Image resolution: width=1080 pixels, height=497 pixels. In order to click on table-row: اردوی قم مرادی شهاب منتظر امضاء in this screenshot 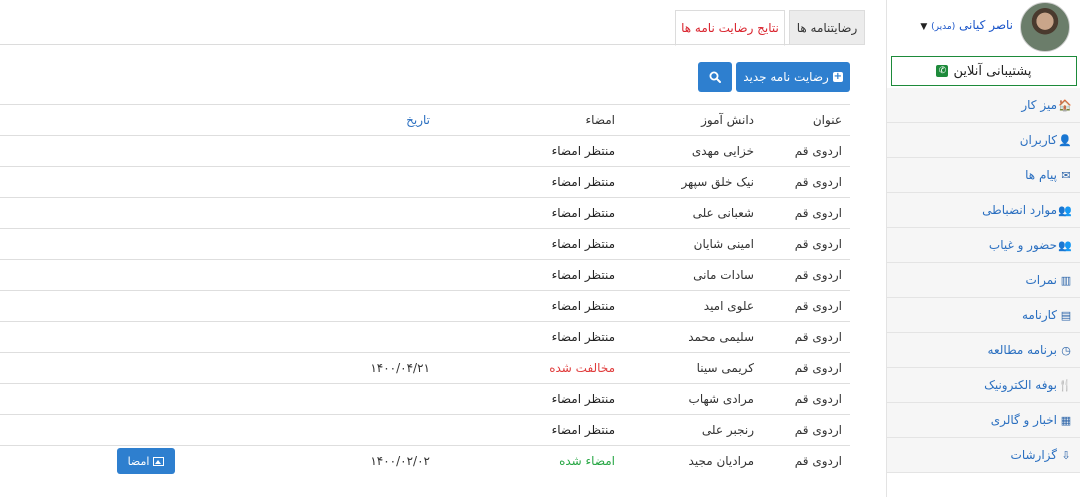, I will do `click(425, 399)`.